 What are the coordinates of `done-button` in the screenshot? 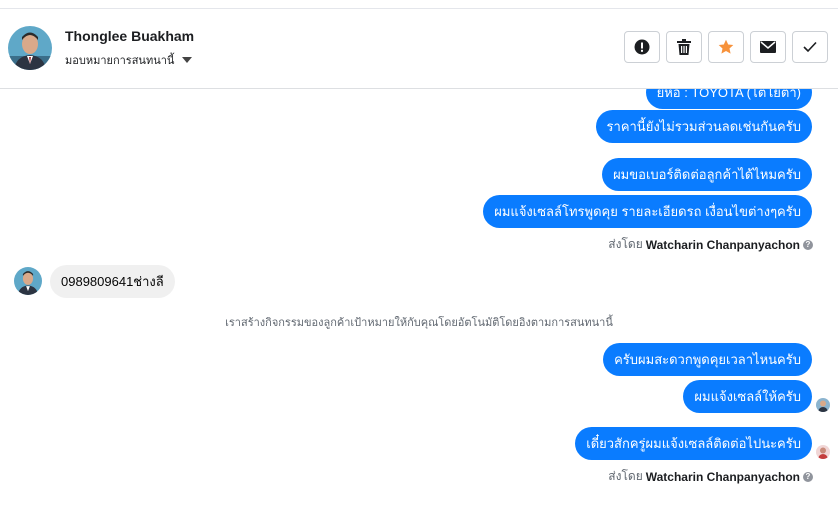 It's located at (810, 47).